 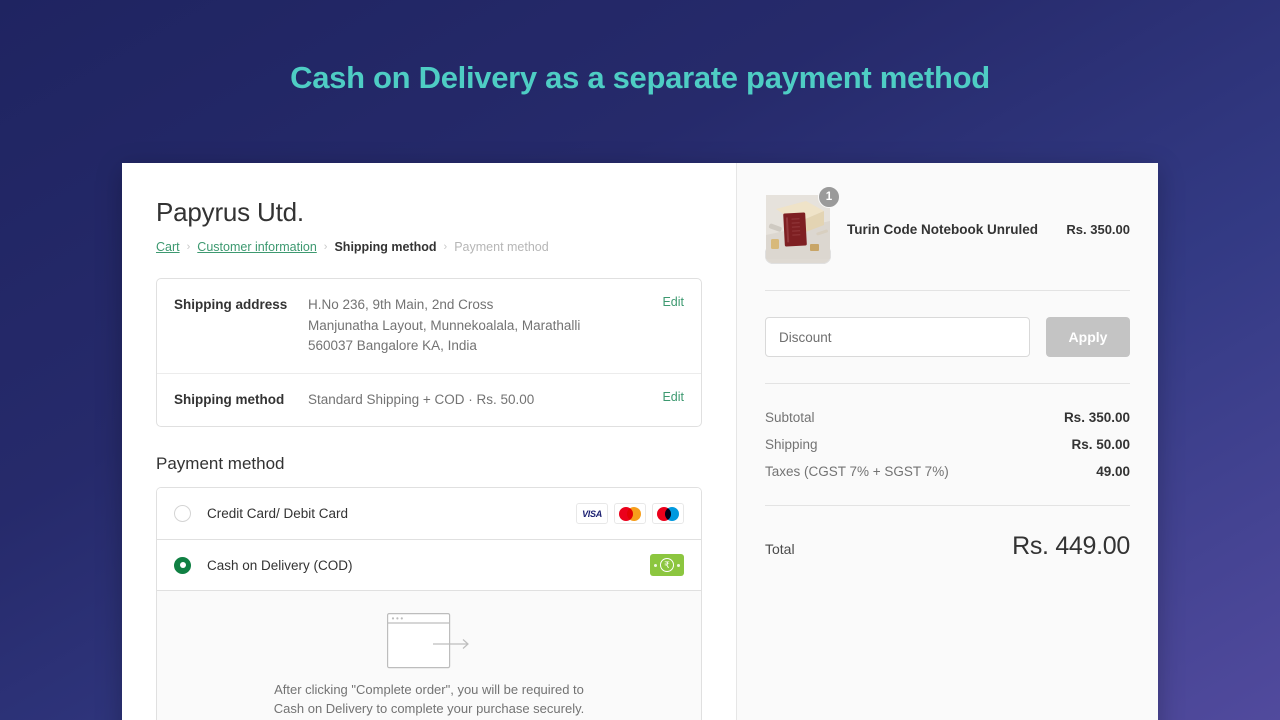 I want to click on payment-option-credit-card: Credit Card/ Debit Card VISA, so click(x=429, y=514).